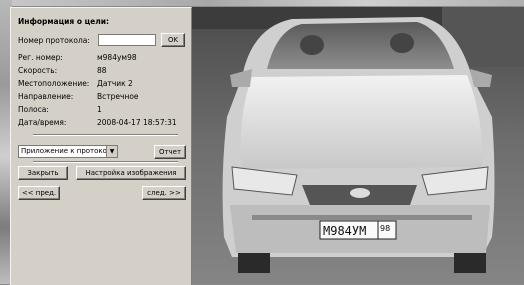 The height and width of the screenshot is (285, 524). What do you see at coordinates (117, 57) in the screenshot?
I see `field-value: м984ум98` at bounding box center [117, 57].